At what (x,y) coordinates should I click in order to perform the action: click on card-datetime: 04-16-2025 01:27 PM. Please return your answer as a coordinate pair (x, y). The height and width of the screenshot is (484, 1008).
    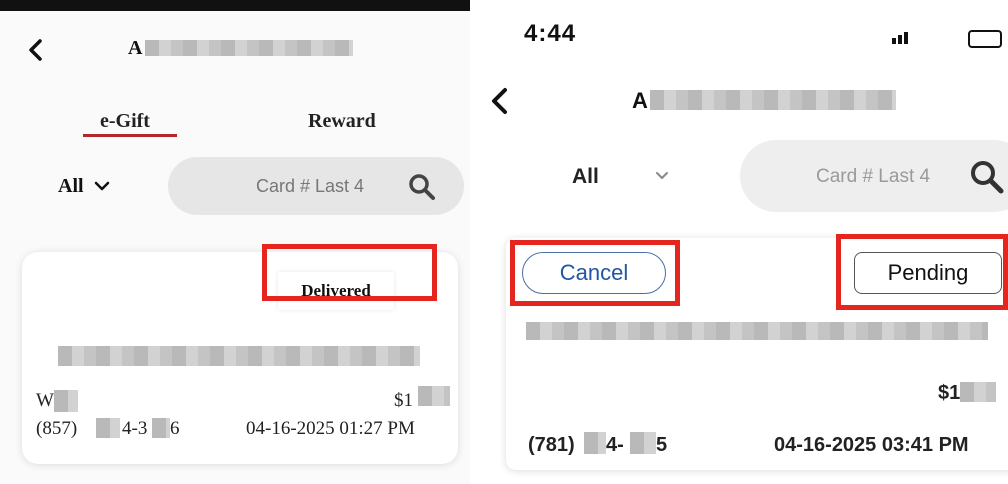
    Looking at the image, I should click on (330, 428).